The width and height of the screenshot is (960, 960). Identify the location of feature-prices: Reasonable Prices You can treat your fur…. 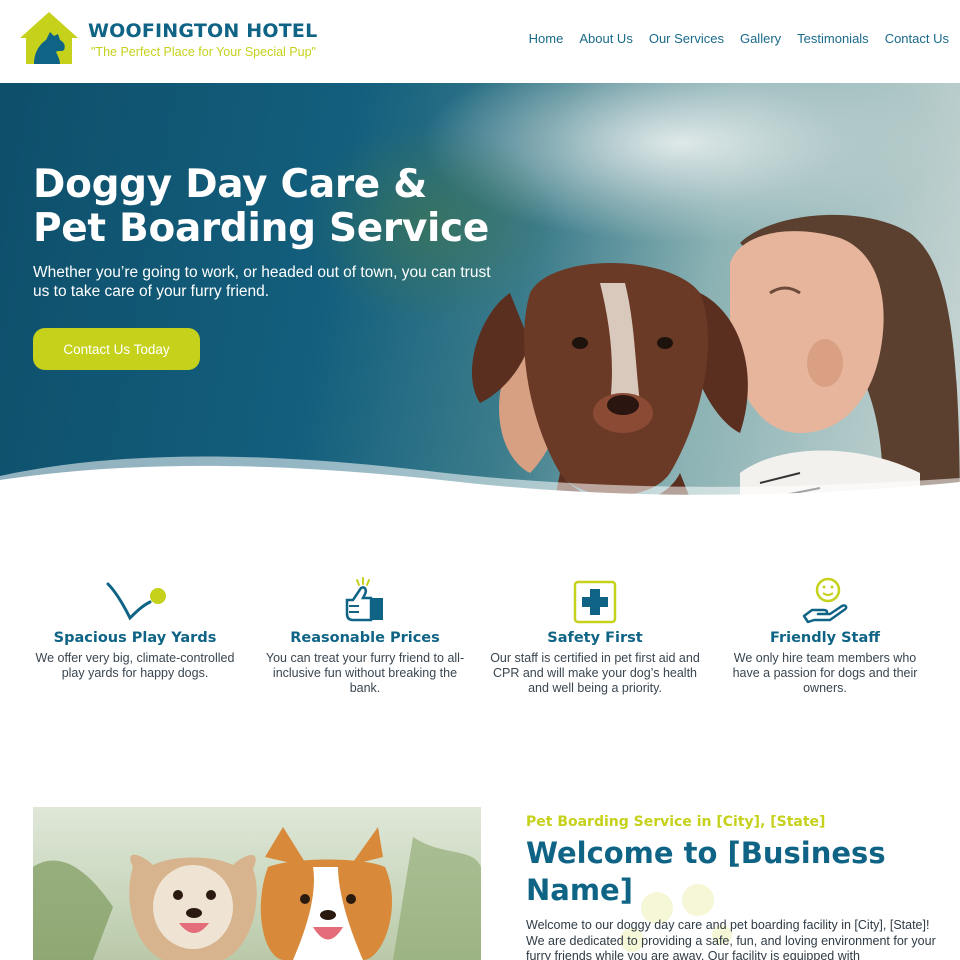
(365, 632).